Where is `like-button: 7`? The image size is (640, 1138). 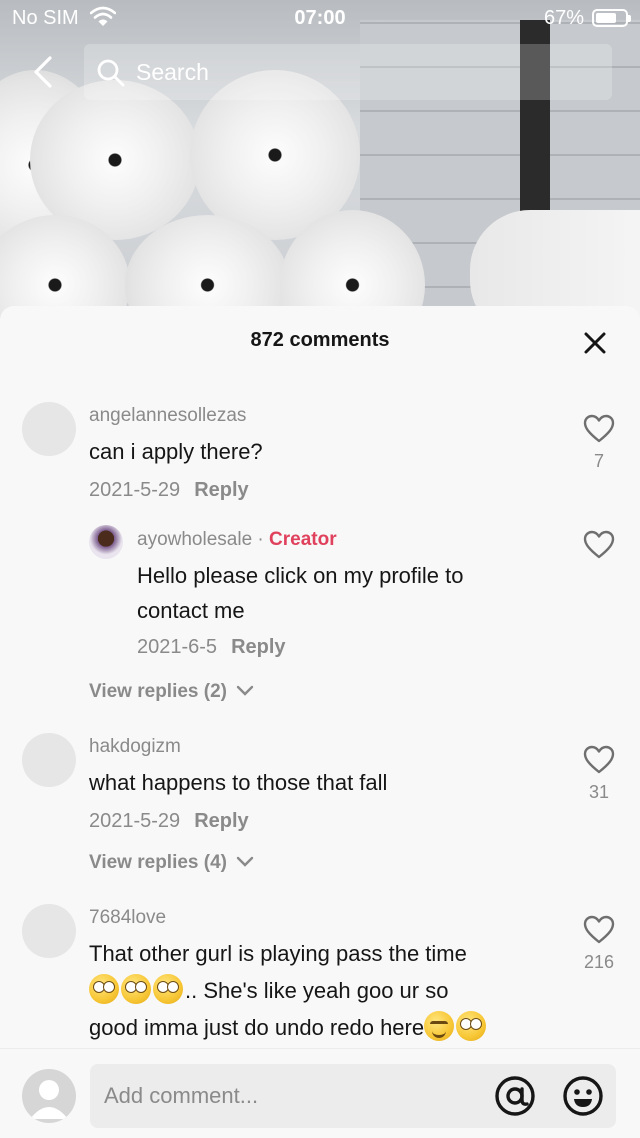
like-button: 7 is located at coordinates (599, 443).